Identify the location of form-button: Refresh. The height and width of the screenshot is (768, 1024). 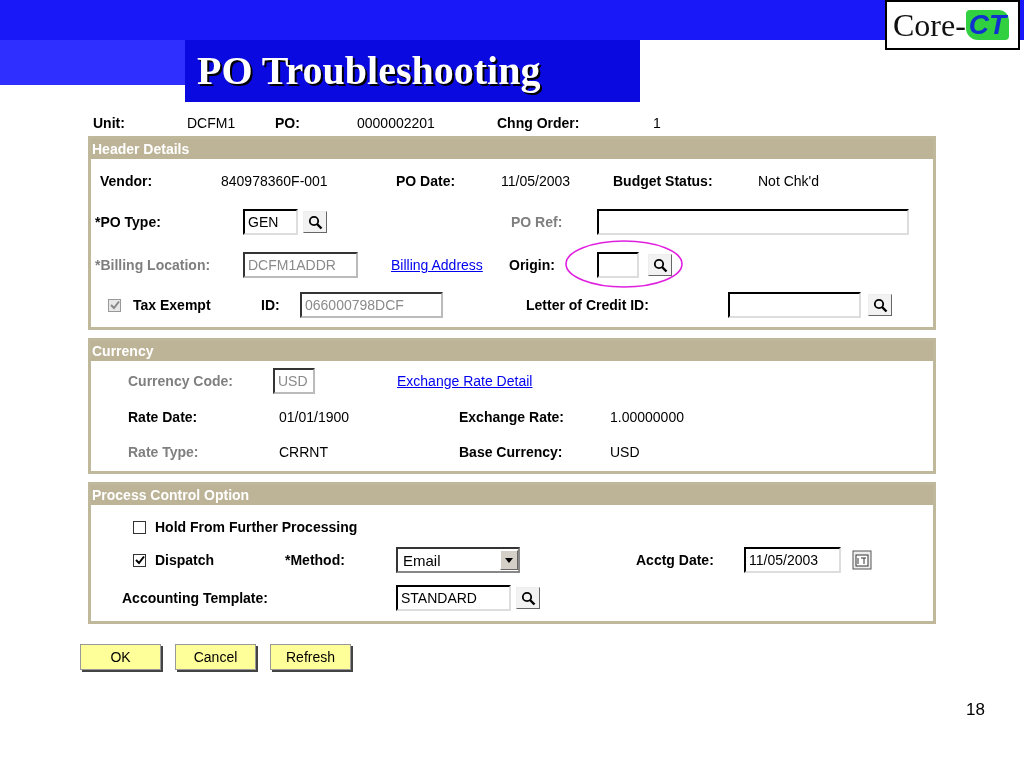
(310, 657).